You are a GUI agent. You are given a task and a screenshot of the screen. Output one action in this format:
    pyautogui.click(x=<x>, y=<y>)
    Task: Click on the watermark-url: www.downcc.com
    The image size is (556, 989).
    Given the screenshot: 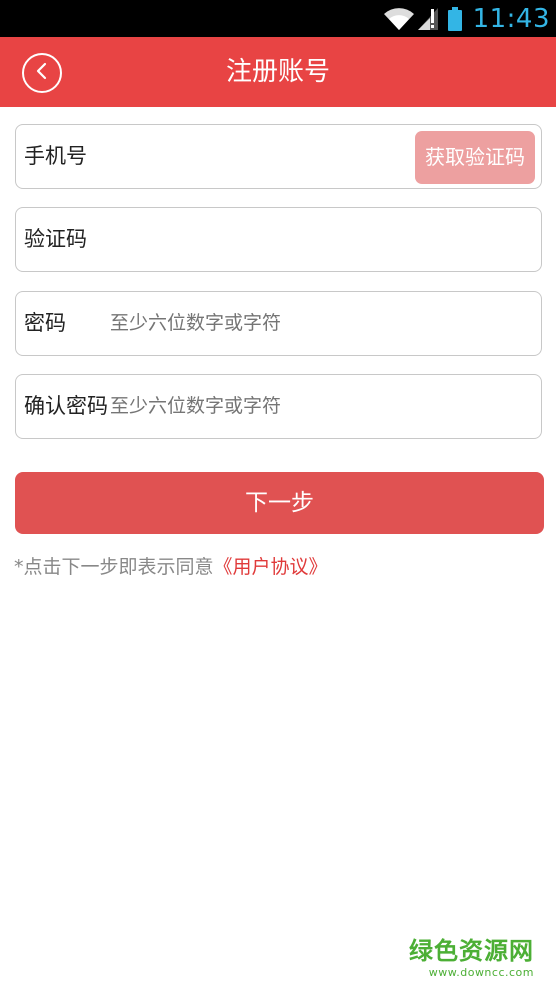 What is the action you would take?
    pyautogui.click(x=481, y=972)
    